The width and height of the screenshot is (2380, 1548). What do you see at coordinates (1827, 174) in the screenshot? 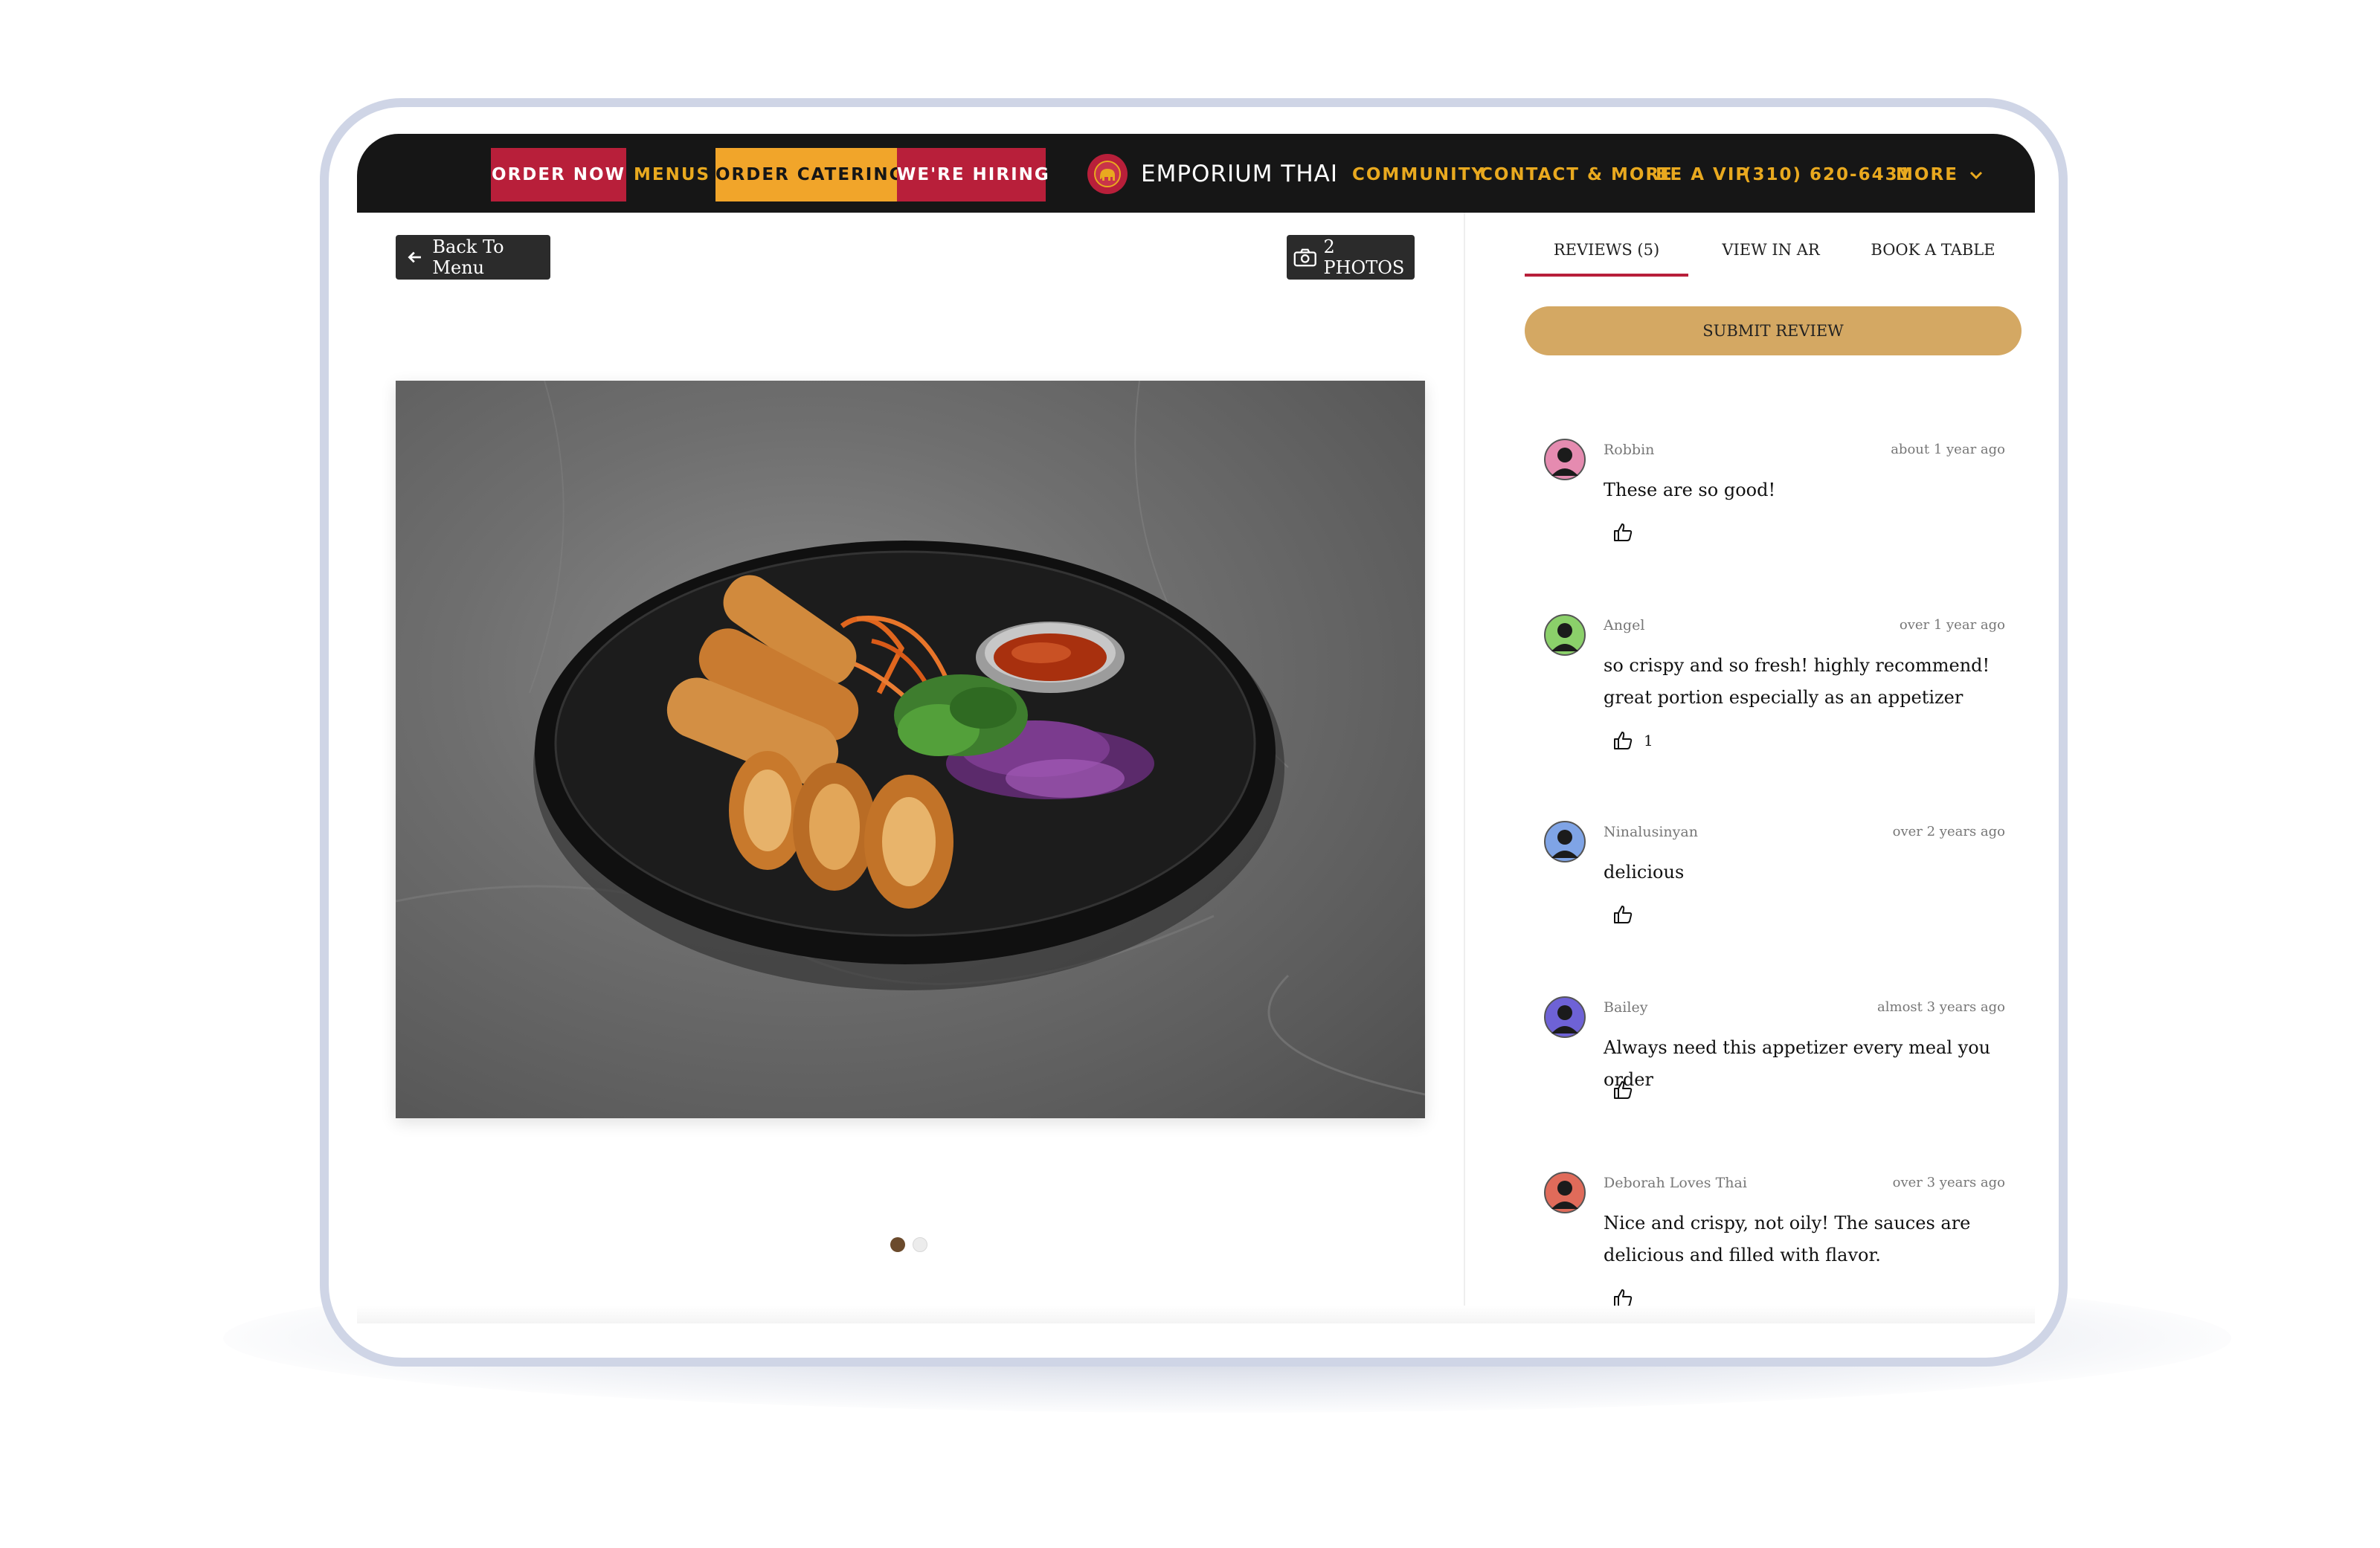
I see `phone-link: (310) 620-6431` at bounding box center [1827, 174].